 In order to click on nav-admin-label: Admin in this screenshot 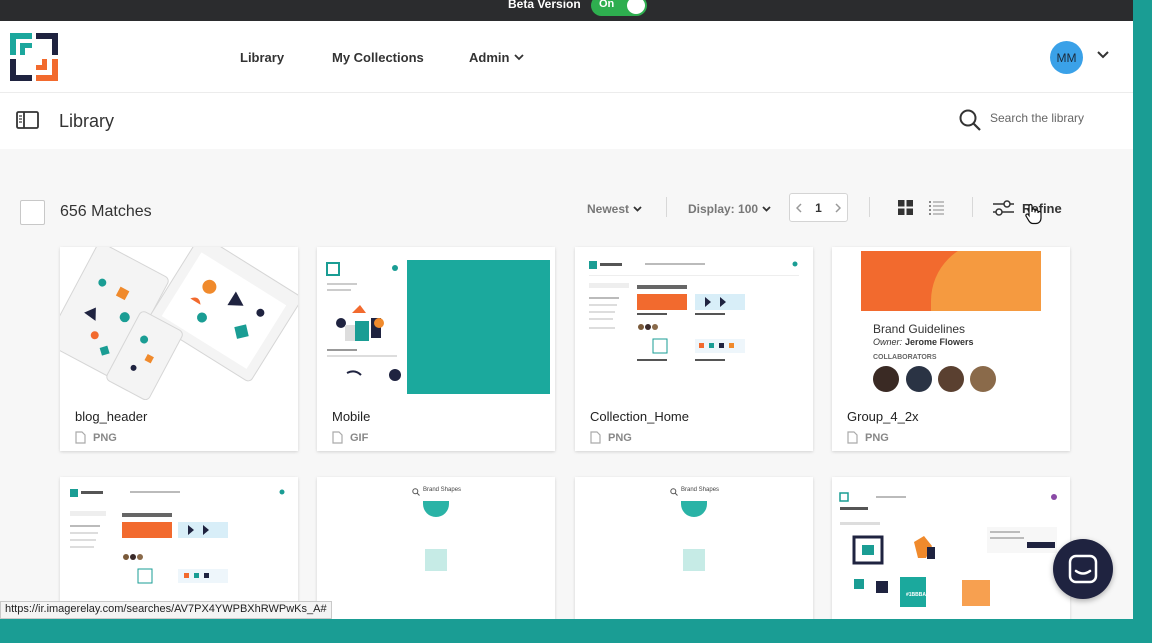, I will do `click(489, 57)`.